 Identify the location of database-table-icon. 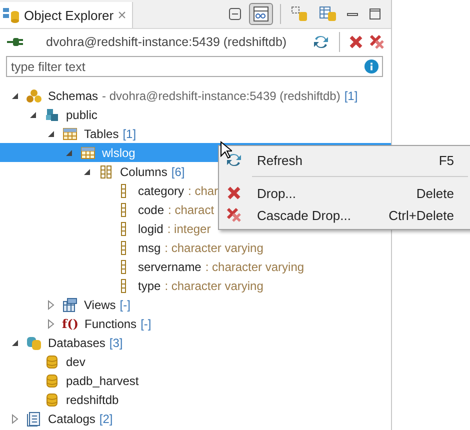
(328, 14).